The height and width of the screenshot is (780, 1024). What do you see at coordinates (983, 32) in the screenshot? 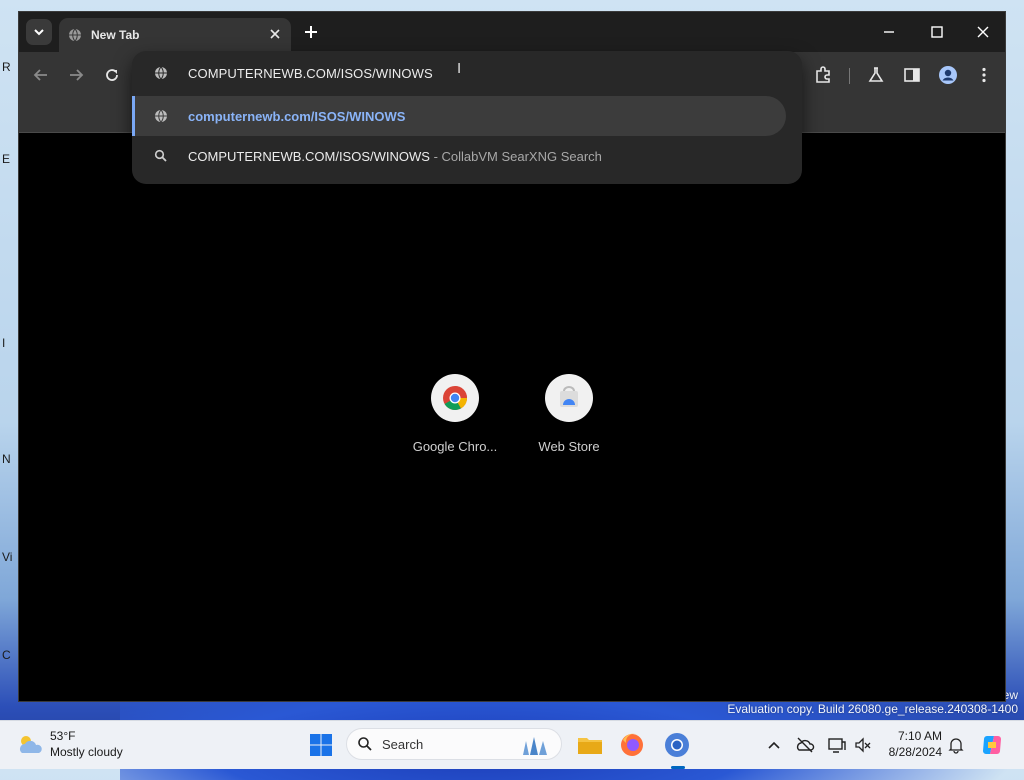
I see `close-window-icon` at bounding box center [983, 32].